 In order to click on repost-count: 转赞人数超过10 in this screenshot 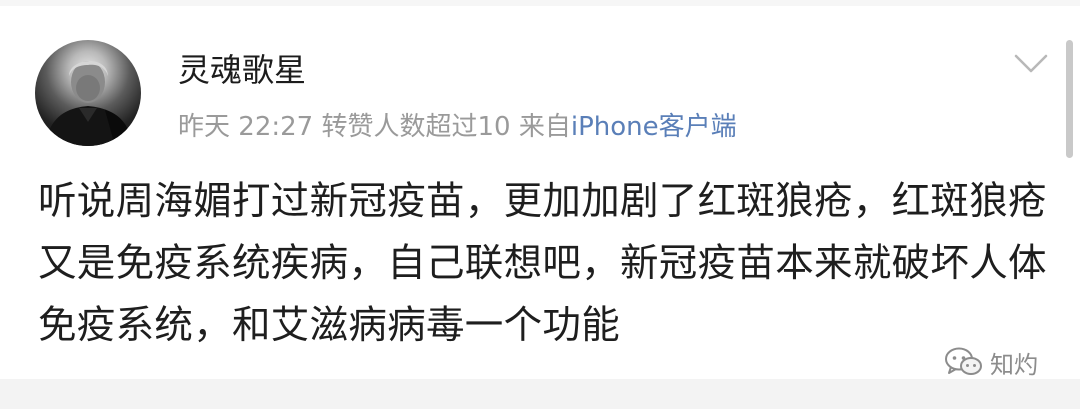, I will do `click(416, 127)`.